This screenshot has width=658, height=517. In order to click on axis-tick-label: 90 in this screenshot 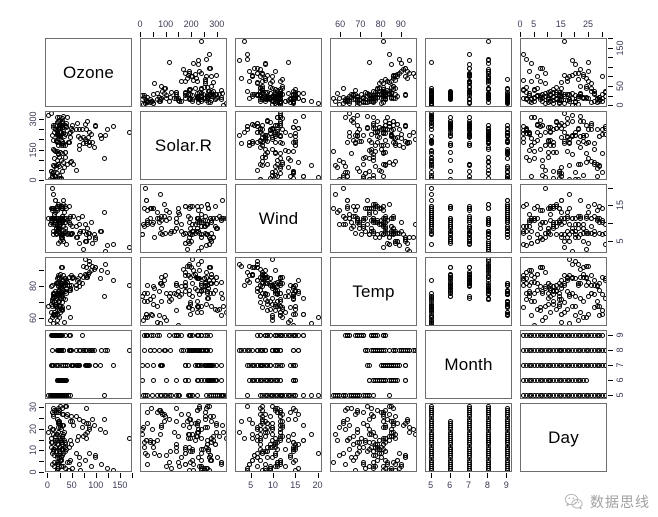, I will do `click(400, 24)`.